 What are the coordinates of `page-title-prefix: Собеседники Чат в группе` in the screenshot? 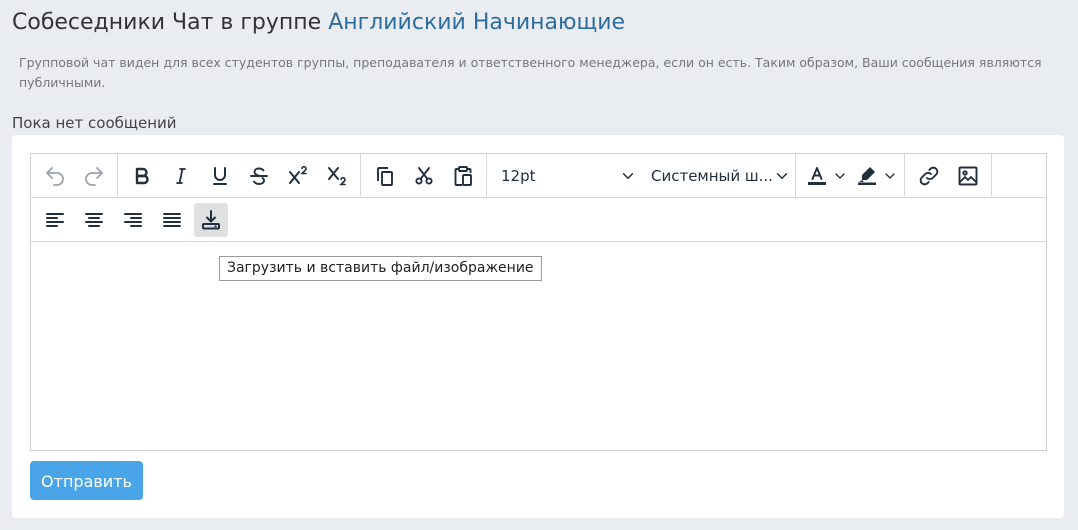 It's located at (167, 22).